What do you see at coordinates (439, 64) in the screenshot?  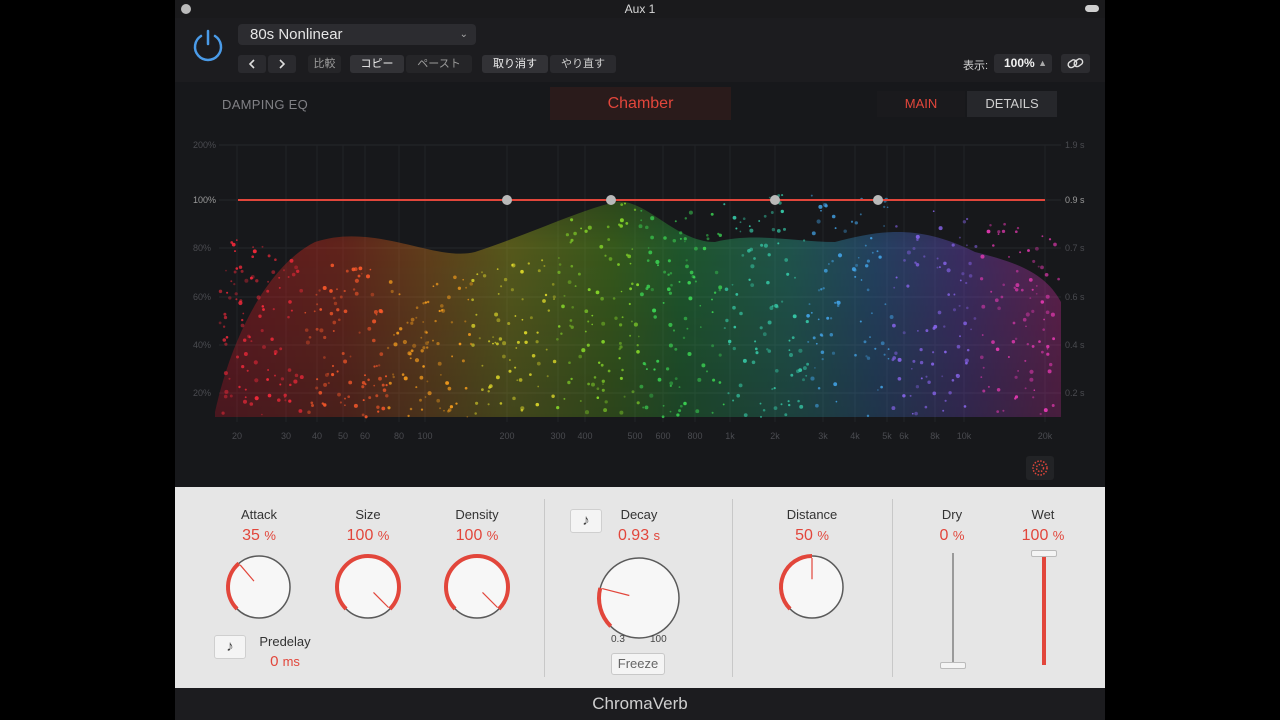 I see `paste-button: ペースト` at bounding box center [439, 64].